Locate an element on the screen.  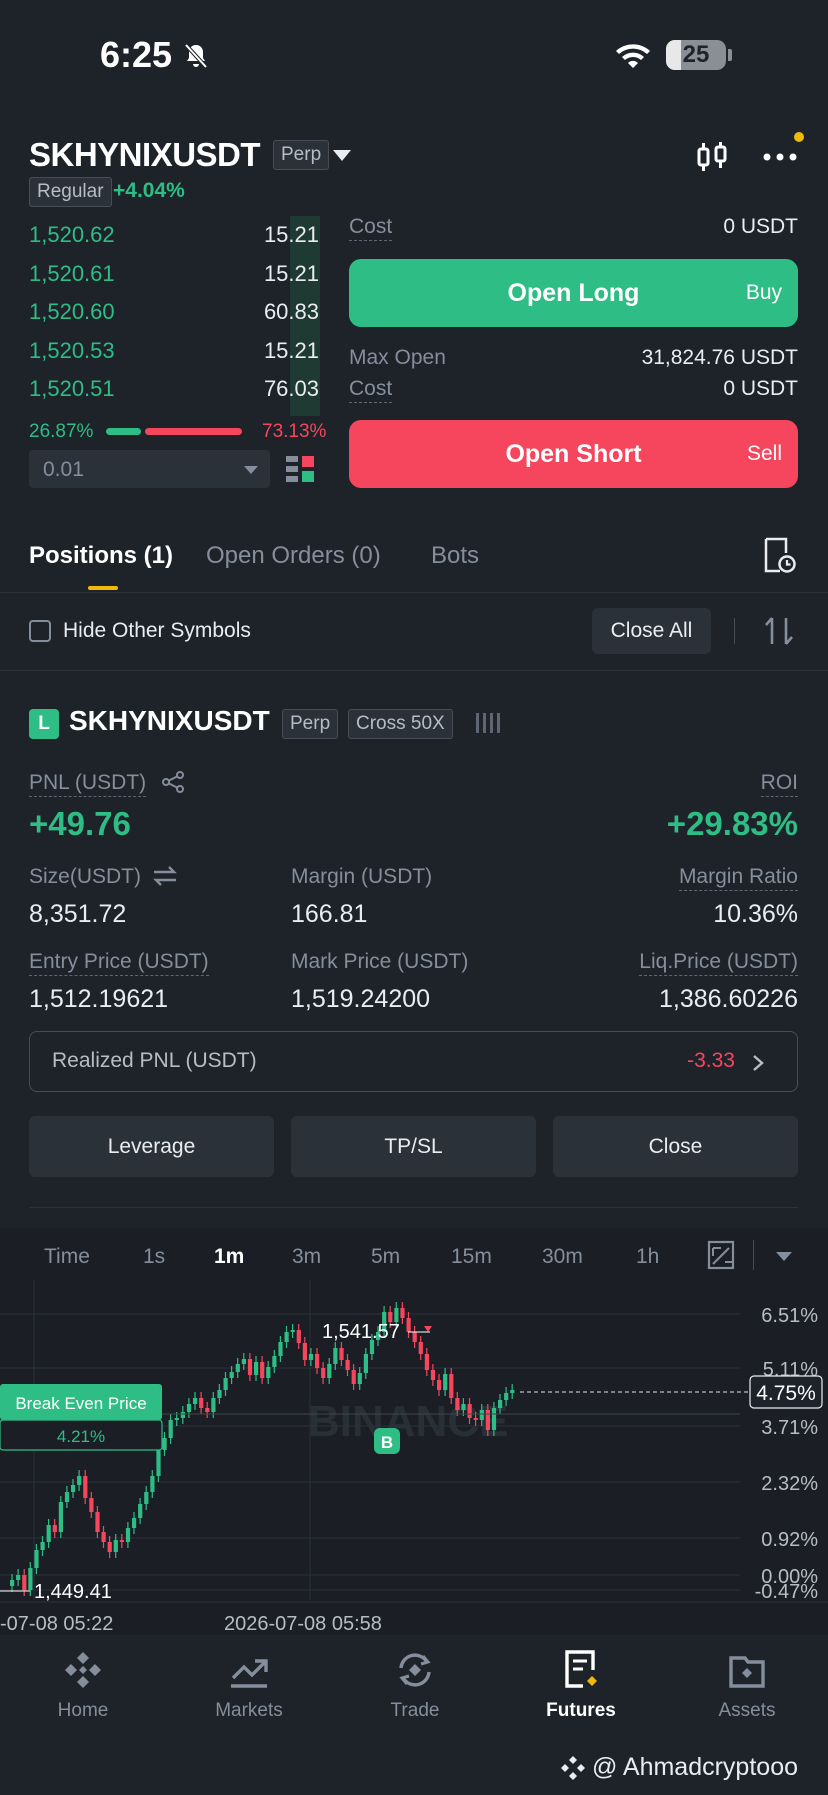
open-short-button: Open Short Sell is located at coordinates (573, 454).